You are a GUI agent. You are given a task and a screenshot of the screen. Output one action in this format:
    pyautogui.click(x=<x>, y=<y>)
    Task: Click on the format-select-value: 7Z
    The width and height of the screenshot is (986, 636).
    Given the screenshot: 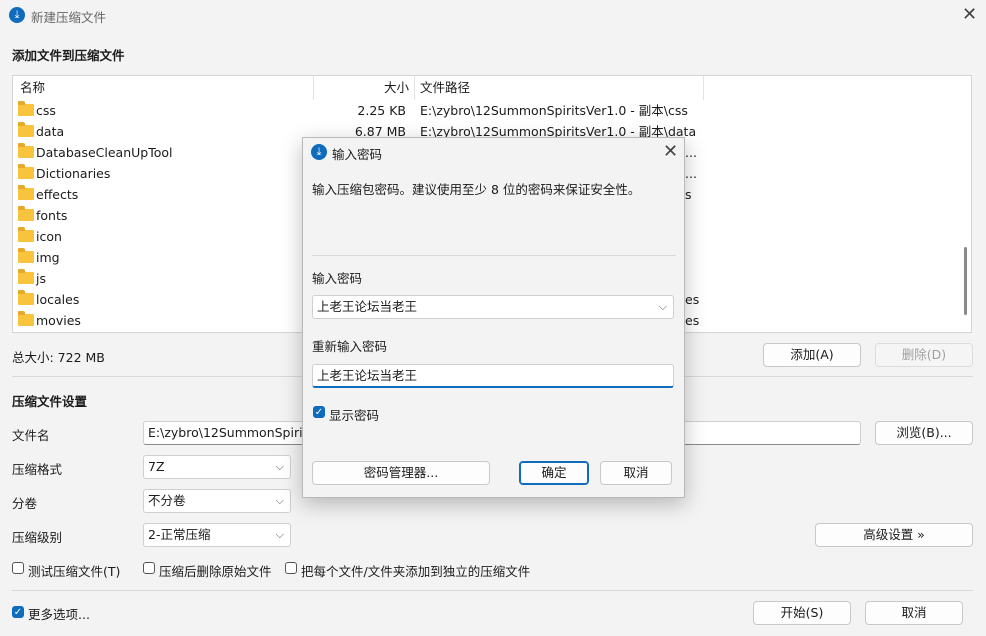 What is the action you would take?
    pyautogui.click(x=156, y=466)
    